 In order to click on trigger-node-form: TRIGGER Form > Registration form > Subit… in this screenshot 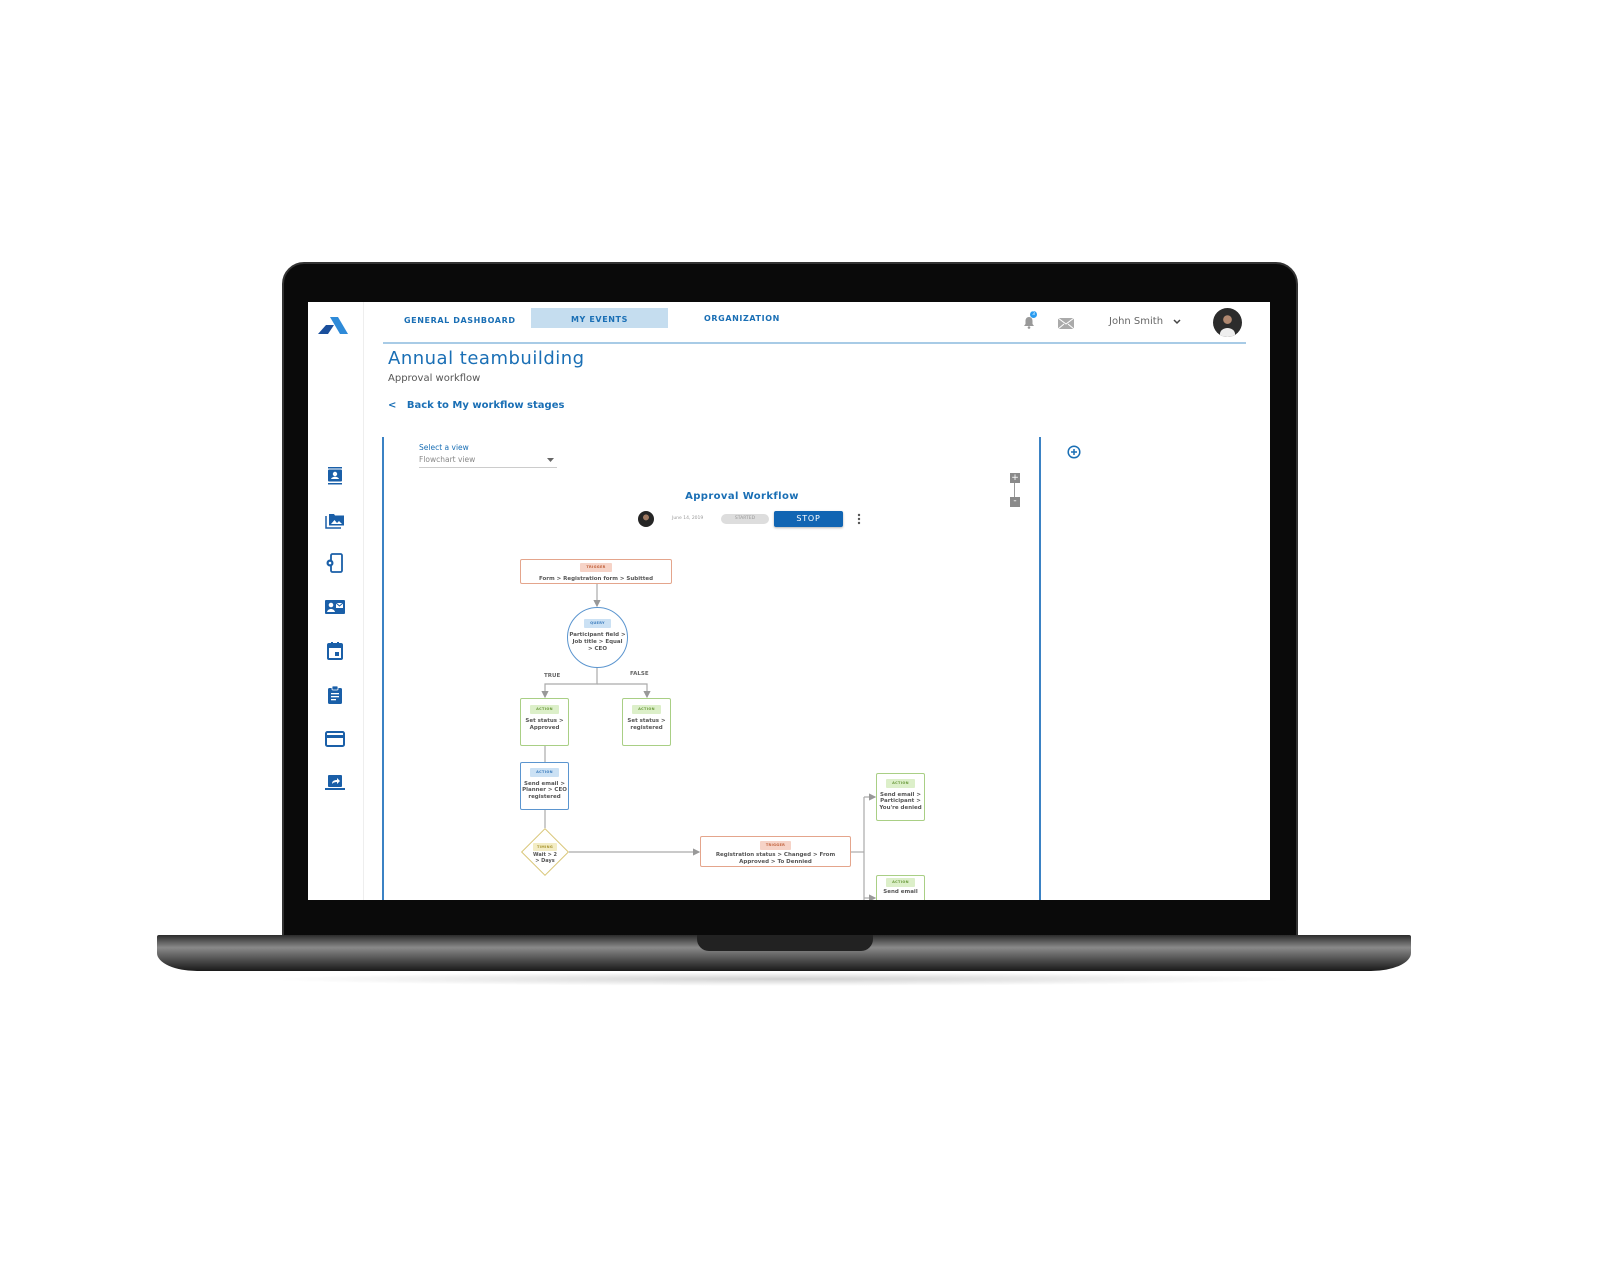, I will do `click(596, 571)`.